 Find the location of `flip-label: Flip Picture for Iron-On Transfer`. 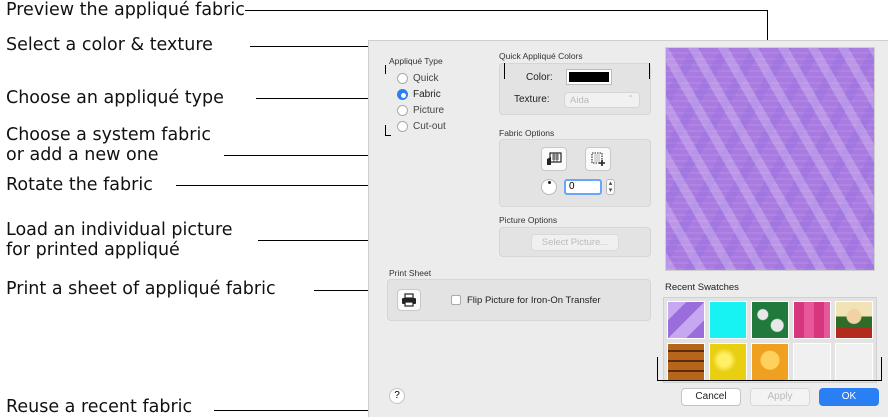

flip-label: Flip Picture for Iron-On Transfer is located at coordinates (534, 300).